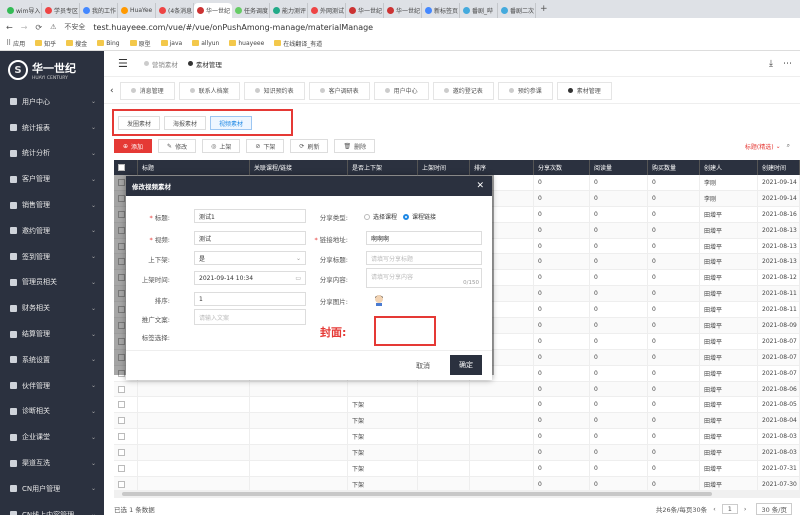  I want to click on column-header: 分享次数, so click(562, 167).